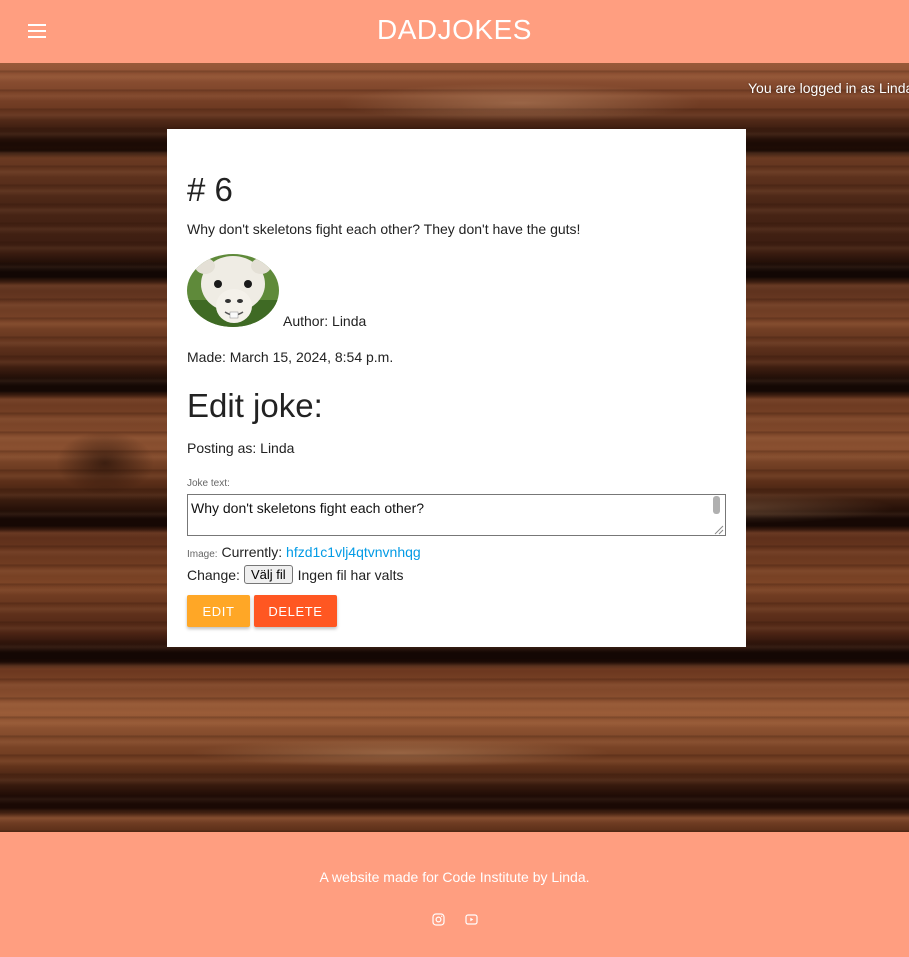 The image size is (909, 957). I want to click on joke-made-date: Made: March 15, 2024, 8:54 p.m., so click(290, 357).